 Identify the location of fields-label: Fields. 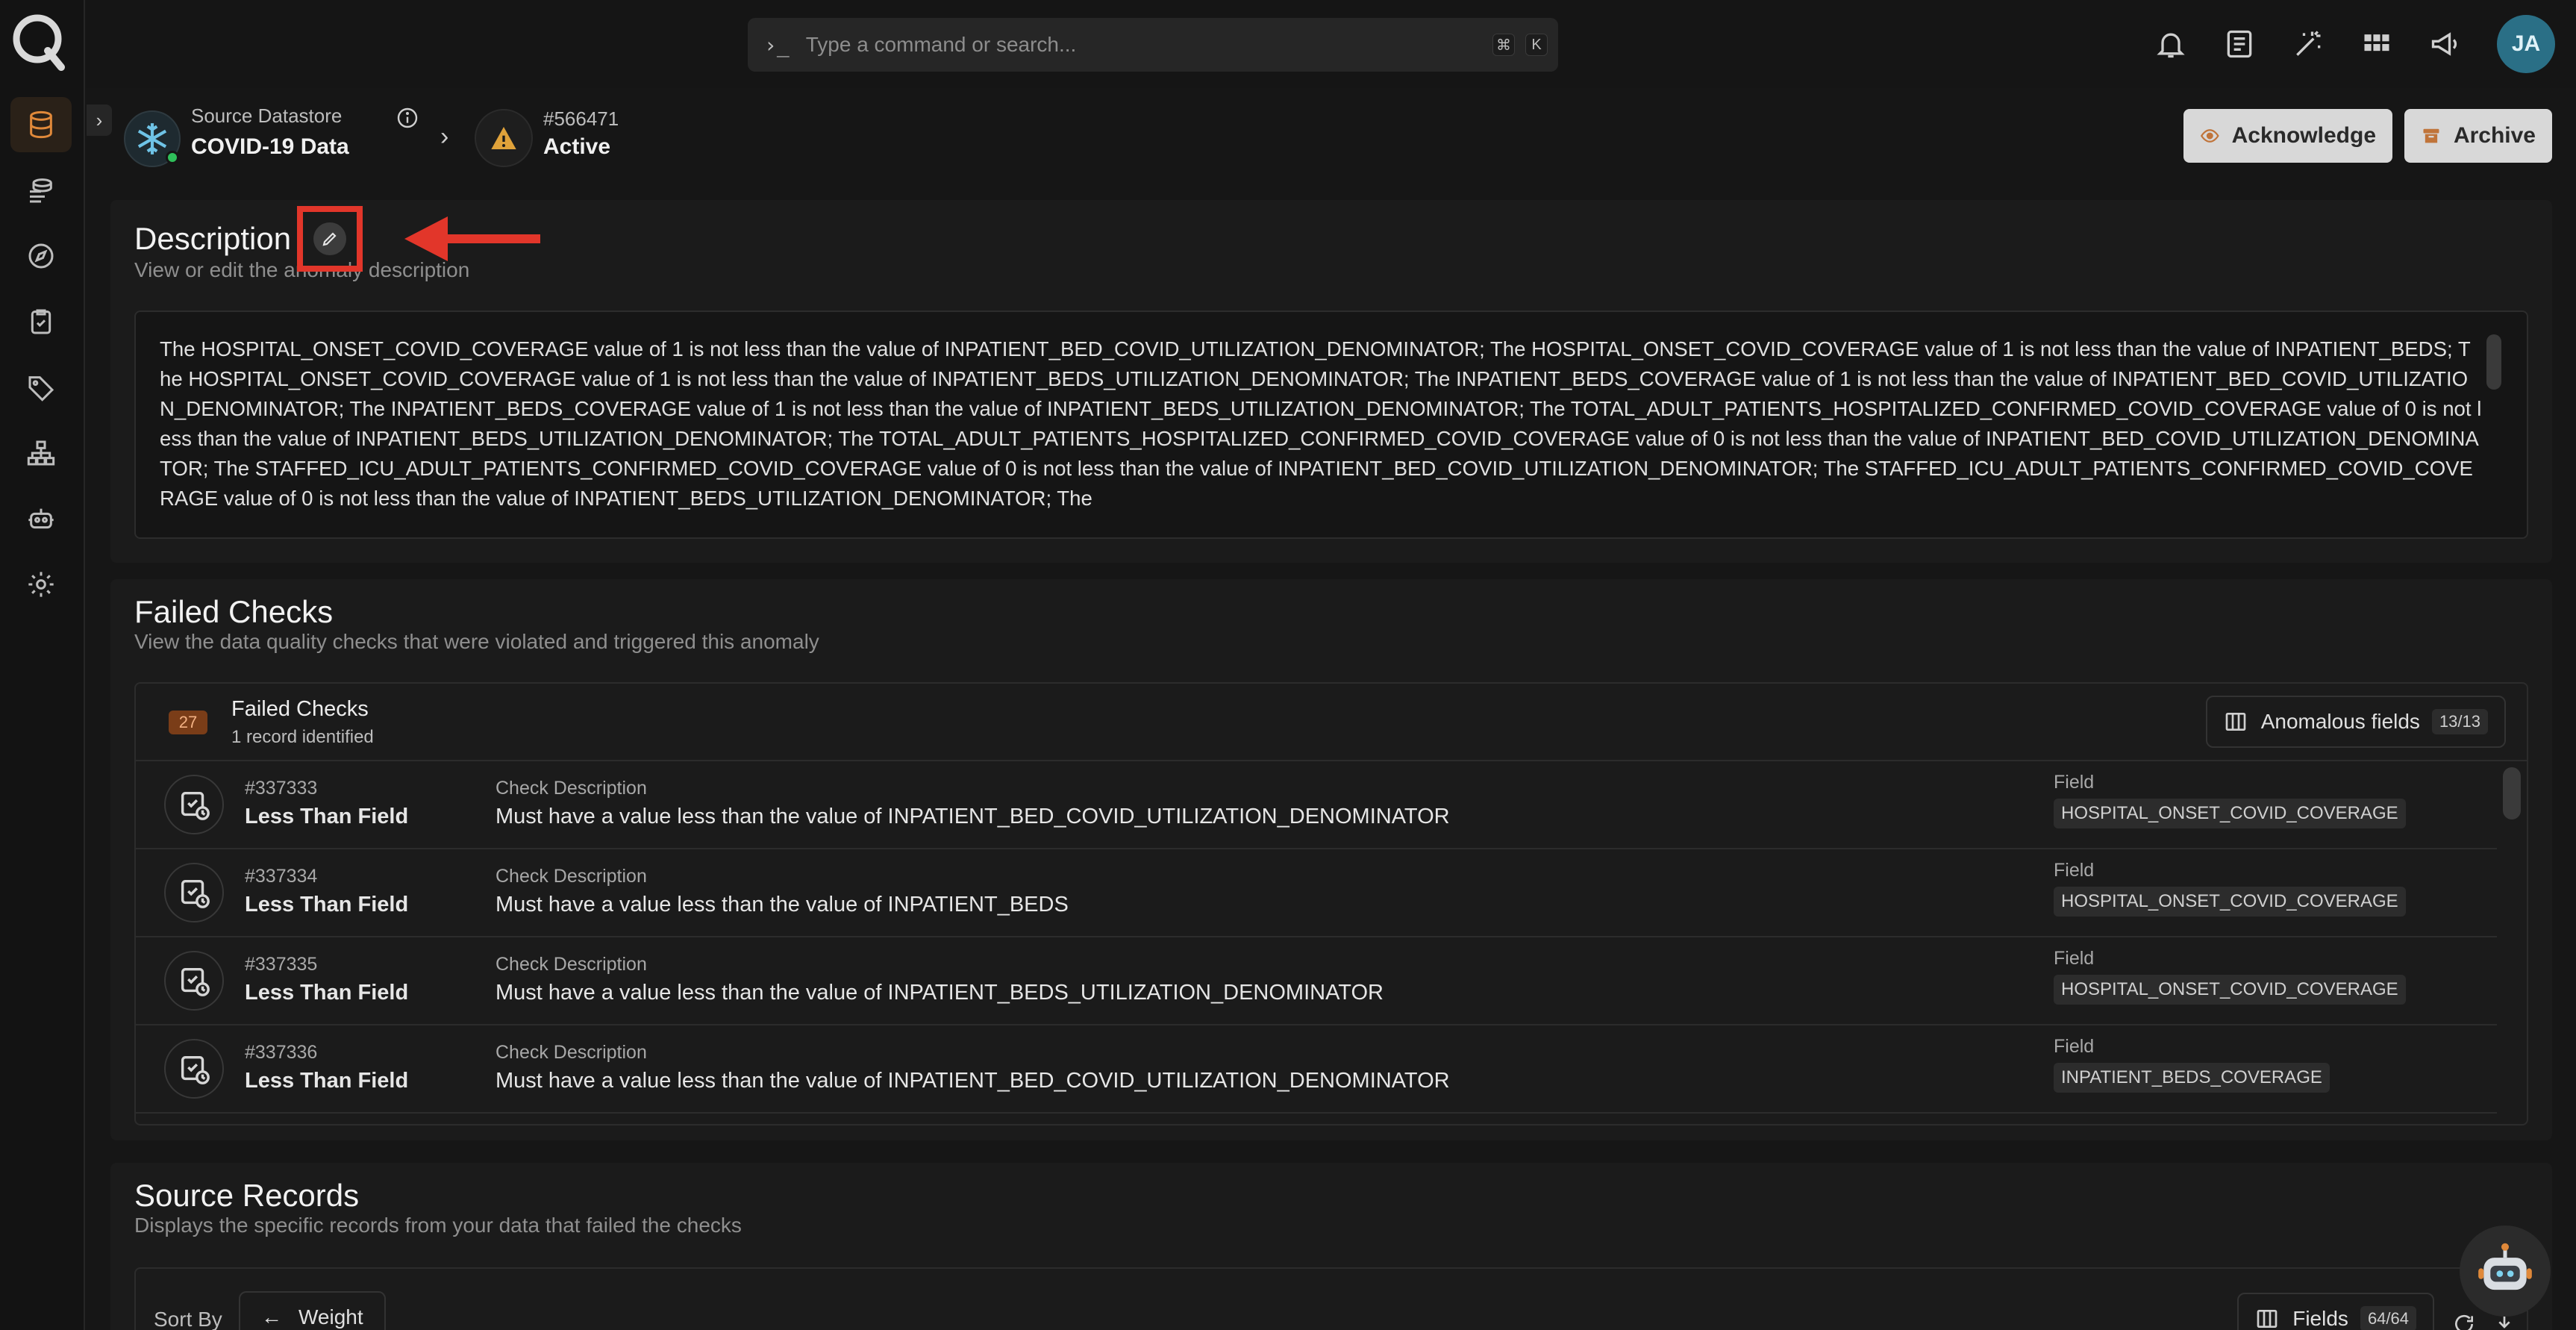
(2320, 1318).